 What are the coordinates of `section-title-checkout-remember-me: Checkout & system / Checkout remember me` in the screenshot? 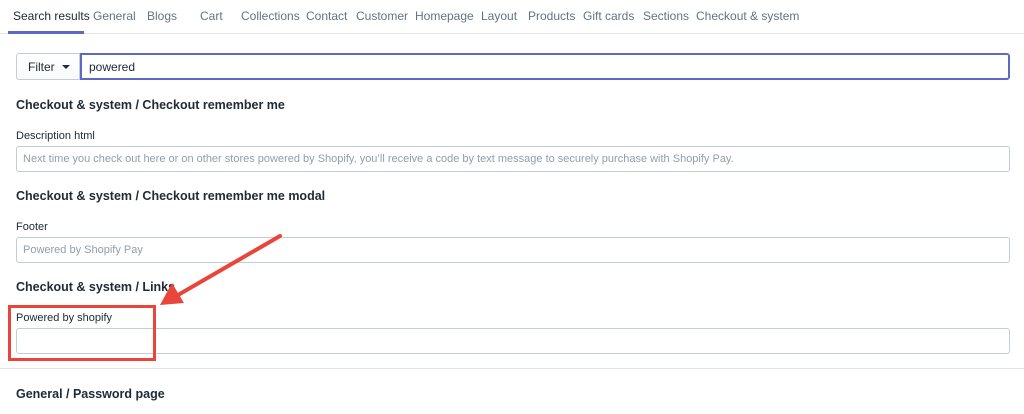 It's located at (150, 105).